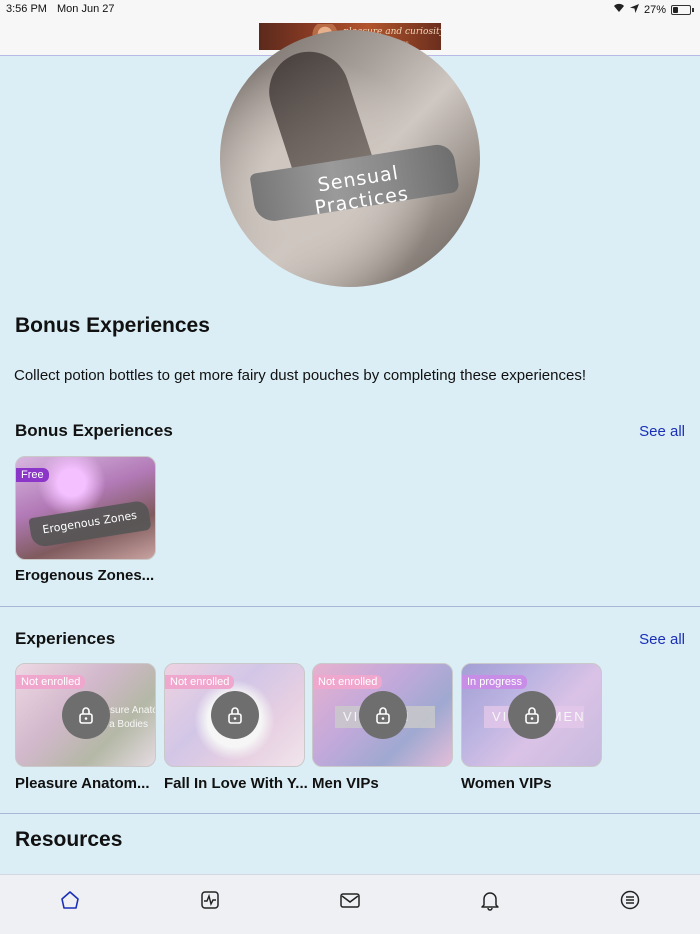 The image size is (700, 934). What do you see at coordinates (32, 475) in the screenshot?
I see `free-badge: Free` at bounding box center [32, 475].